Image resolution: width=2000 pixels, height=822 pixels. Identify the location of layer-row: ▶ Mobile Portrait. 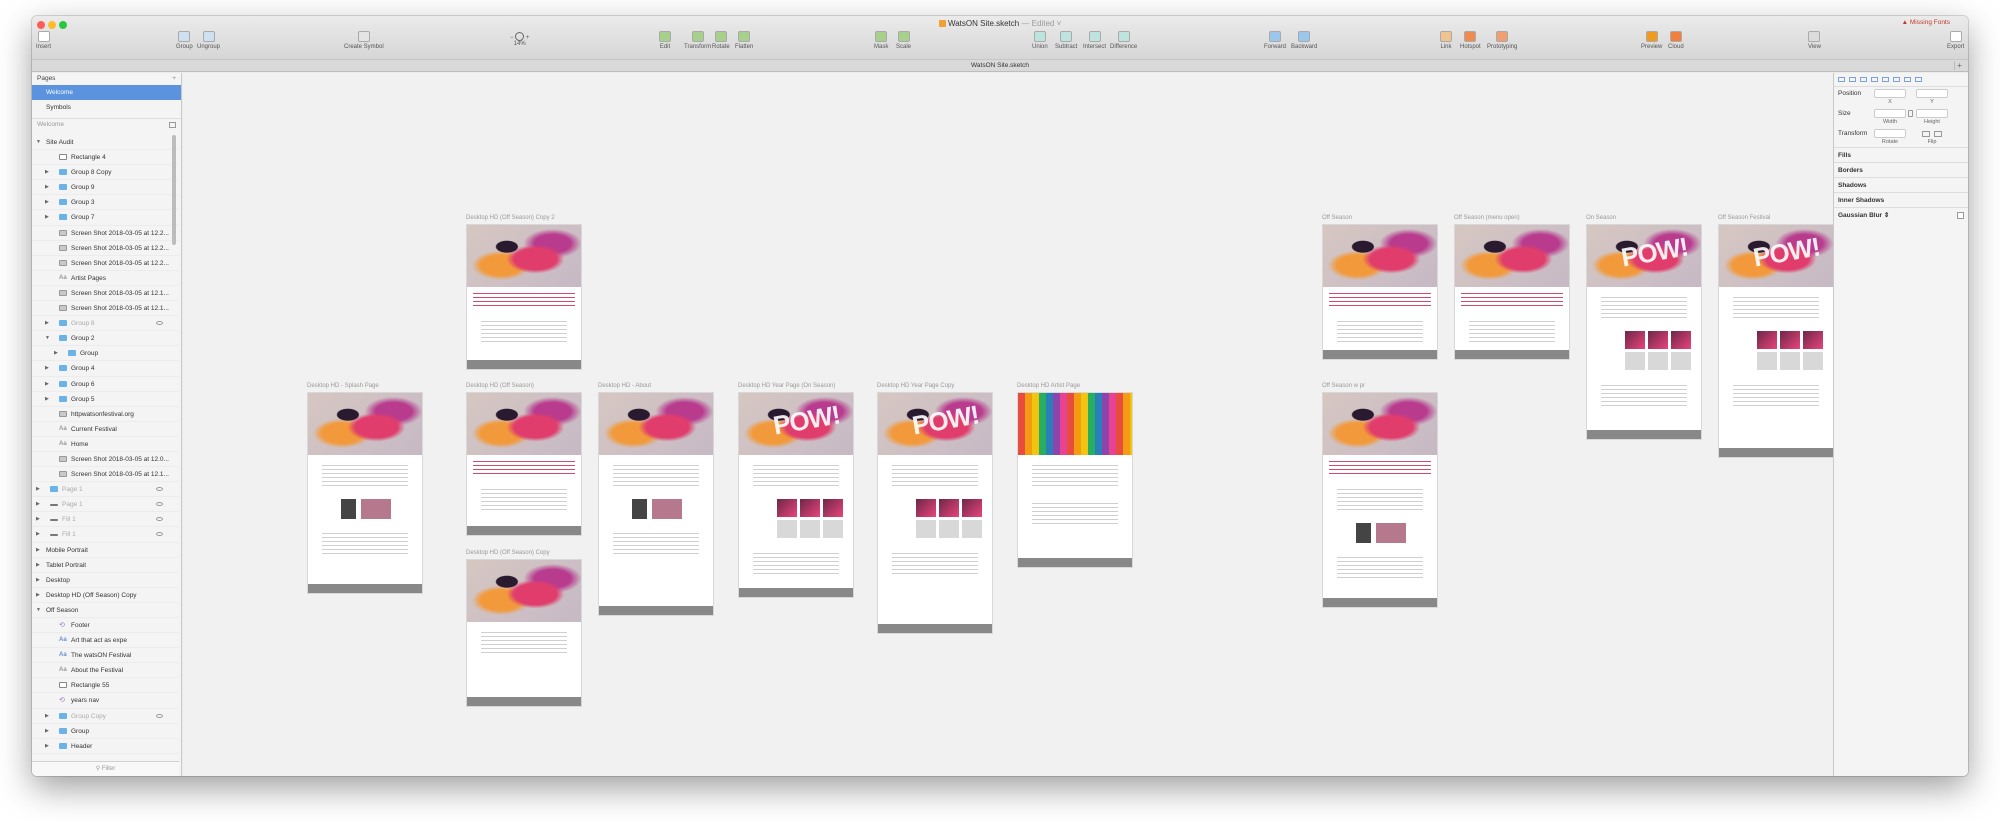
(105, 550).